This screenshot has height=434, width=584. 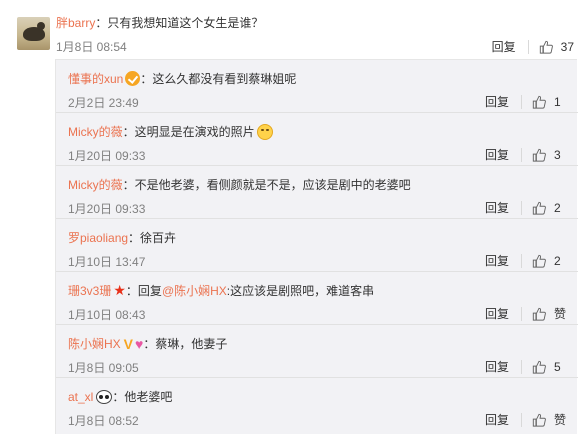 I want to click on comment-text: 胖barry：只有我想知道这个女生是谁？, so click(x=159, y=22).